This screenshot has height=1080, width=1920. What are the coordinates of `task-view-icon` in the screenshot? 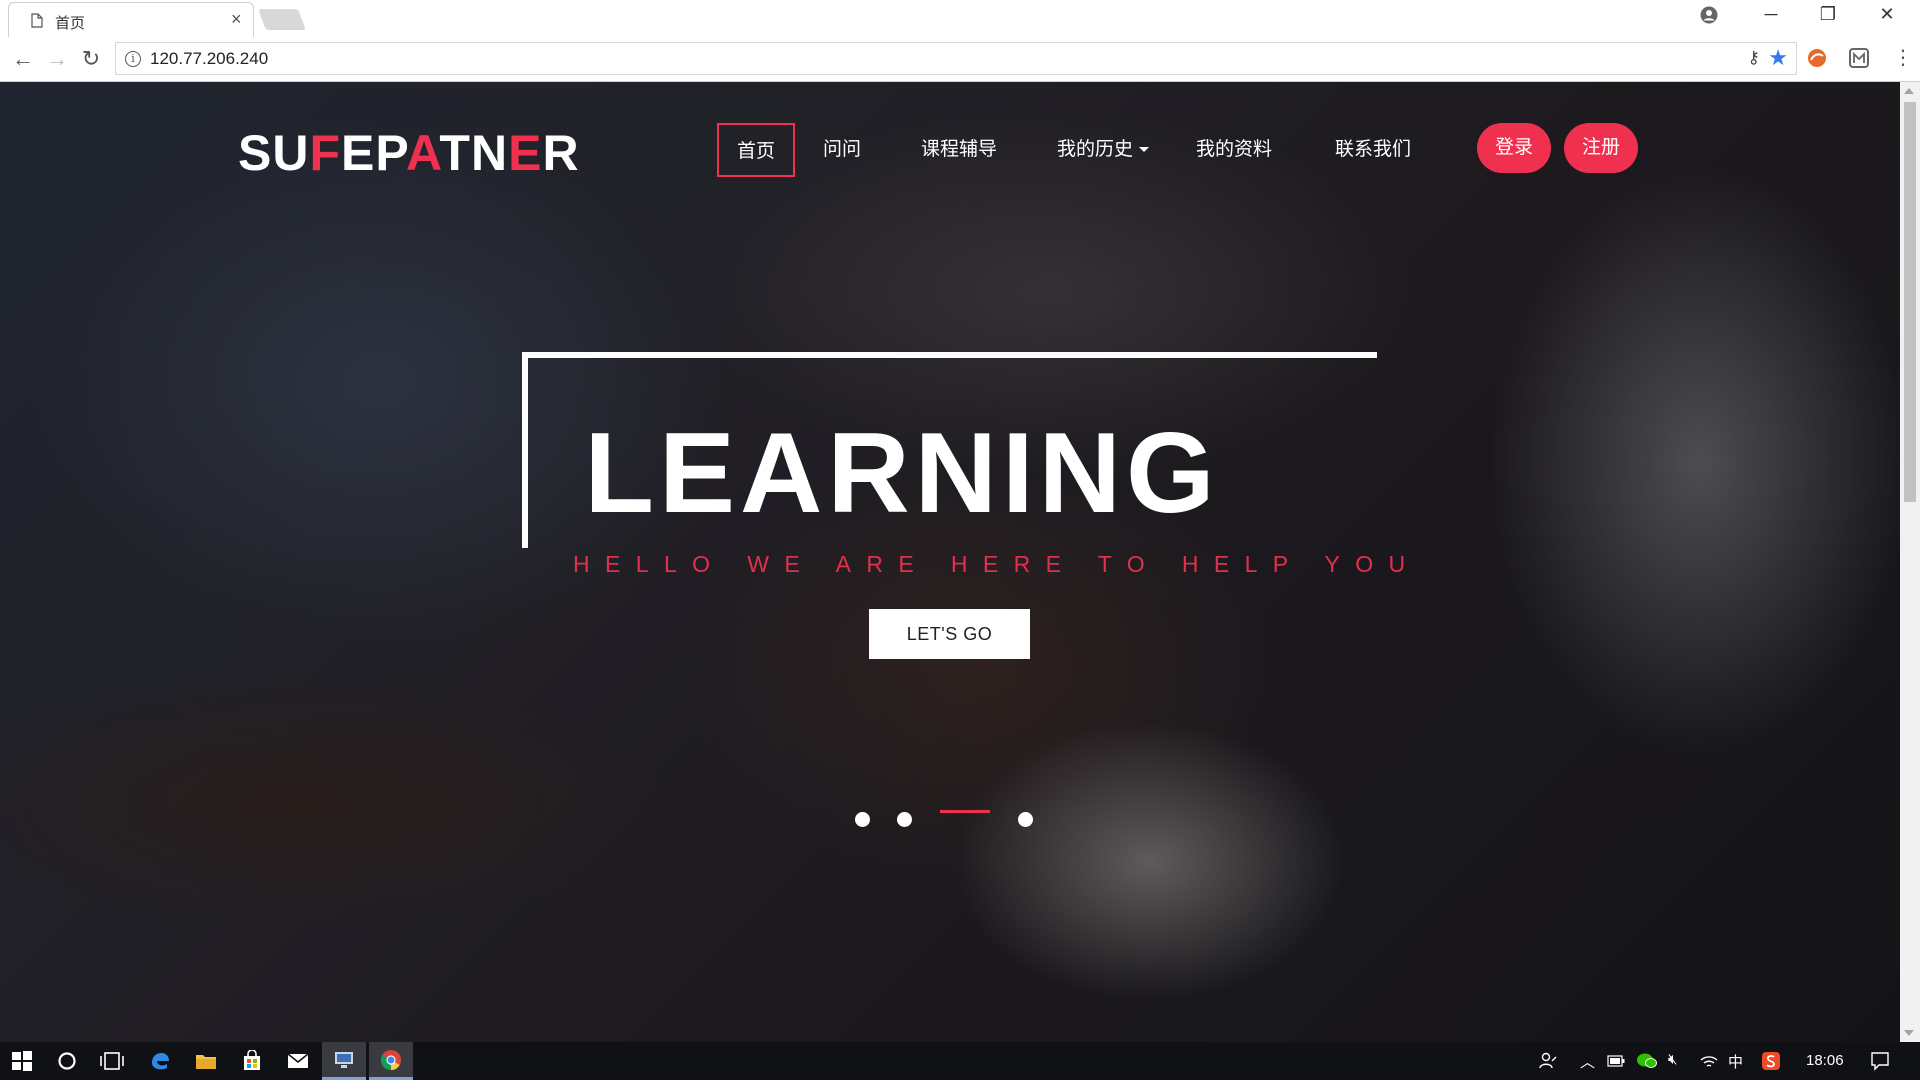 It's located at (112, 1061).